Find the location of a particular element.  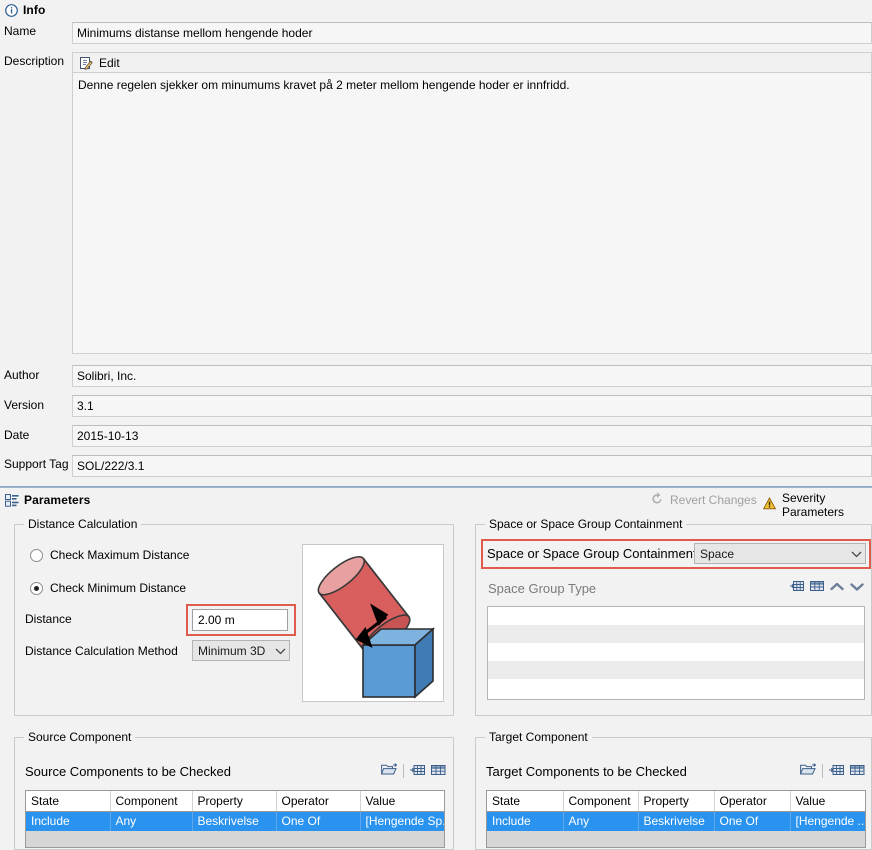

radio-check-maximum-distance: Check Maximum Distance is located at coordinates (109, 555).